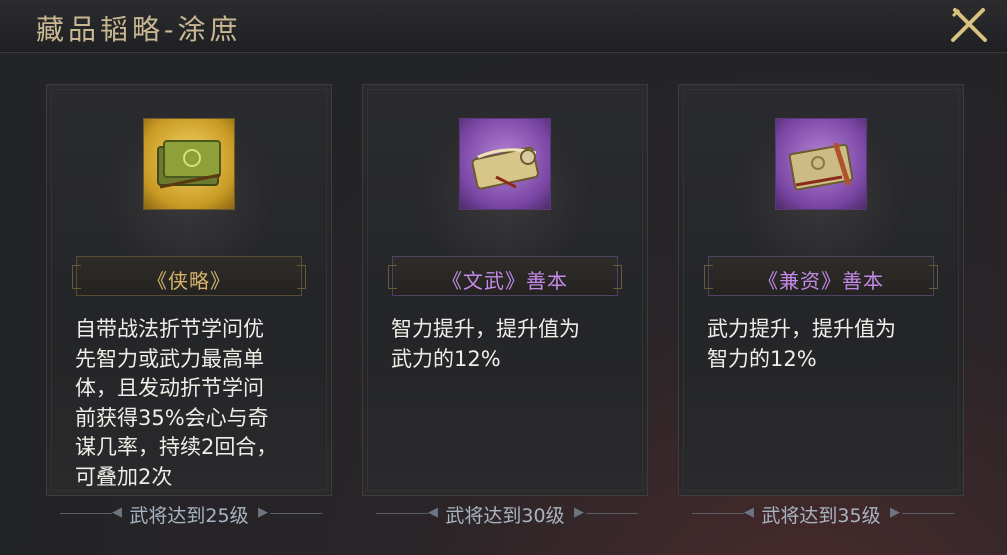 This screenshot has width=1007, height=555. Describe the element at coordinates (503, 26) in the screenshot. I see `header-bar: 藏品韬略-涂庶` at that location.